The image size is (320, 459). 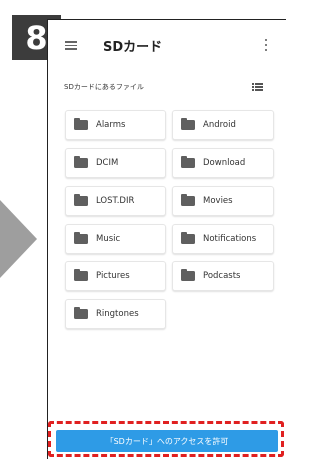 I want to click on app-bar: SDカード, so click(x=167, y=45).